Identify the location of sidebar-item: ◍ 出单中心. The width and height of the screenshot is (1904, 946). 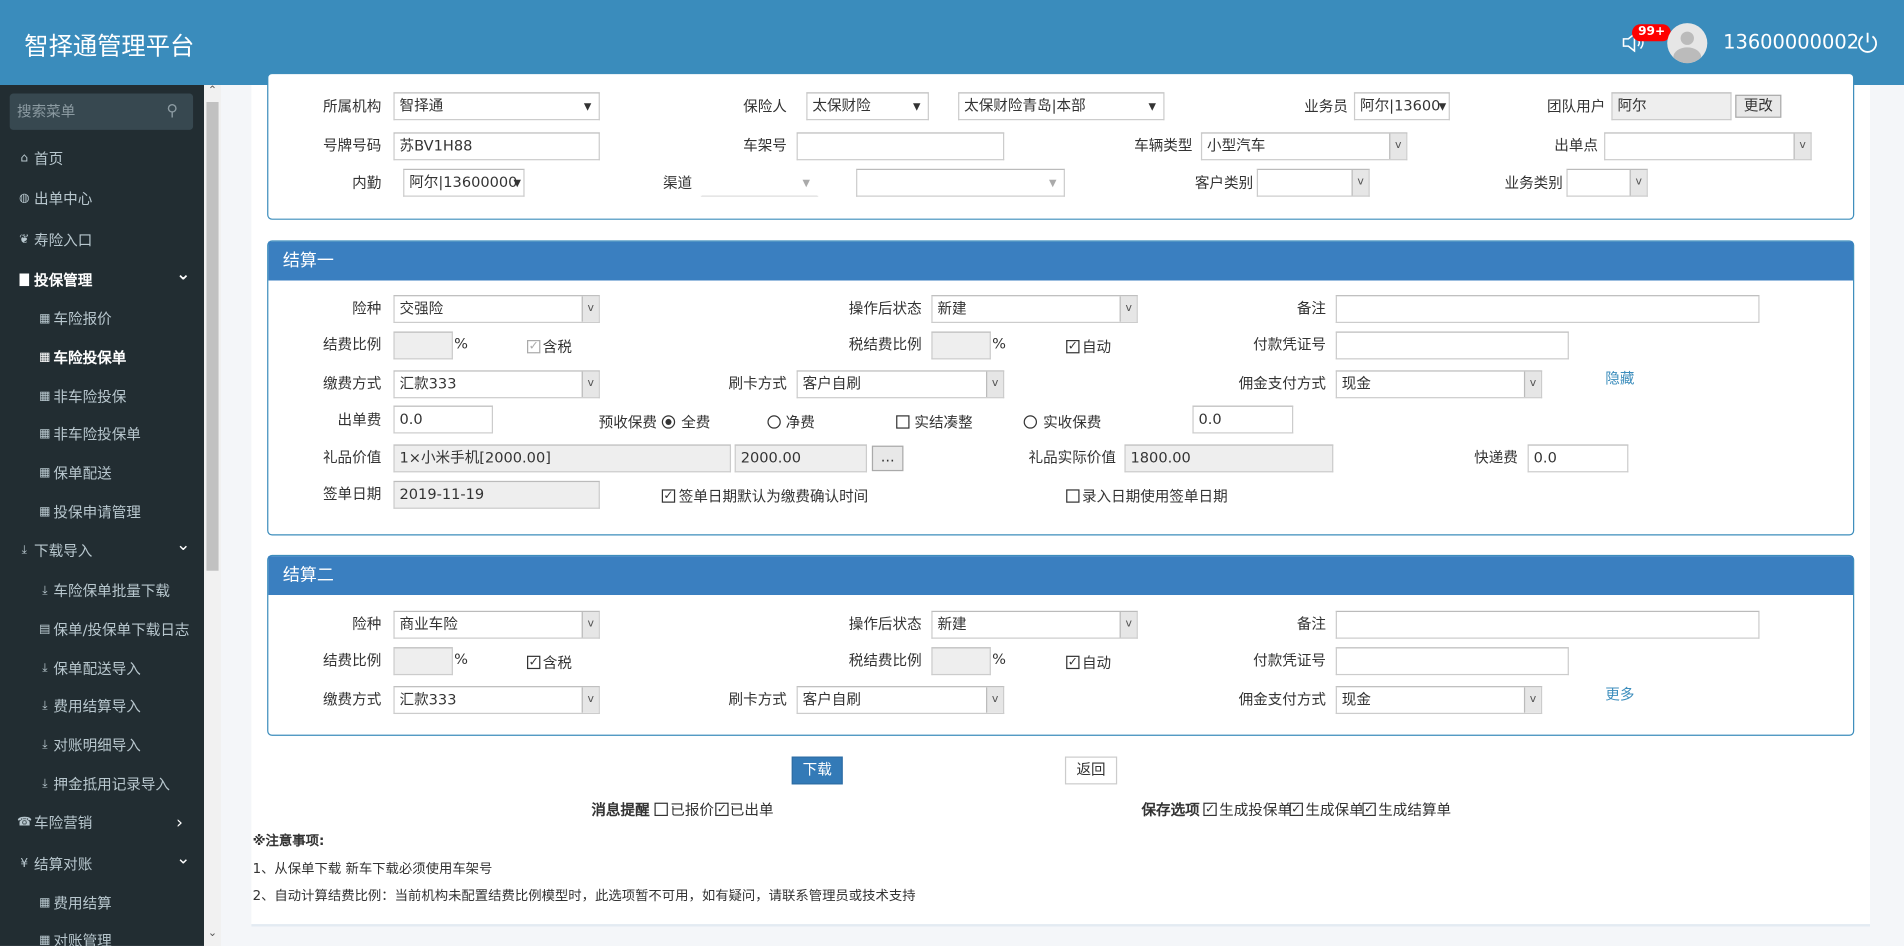
(102, 199).